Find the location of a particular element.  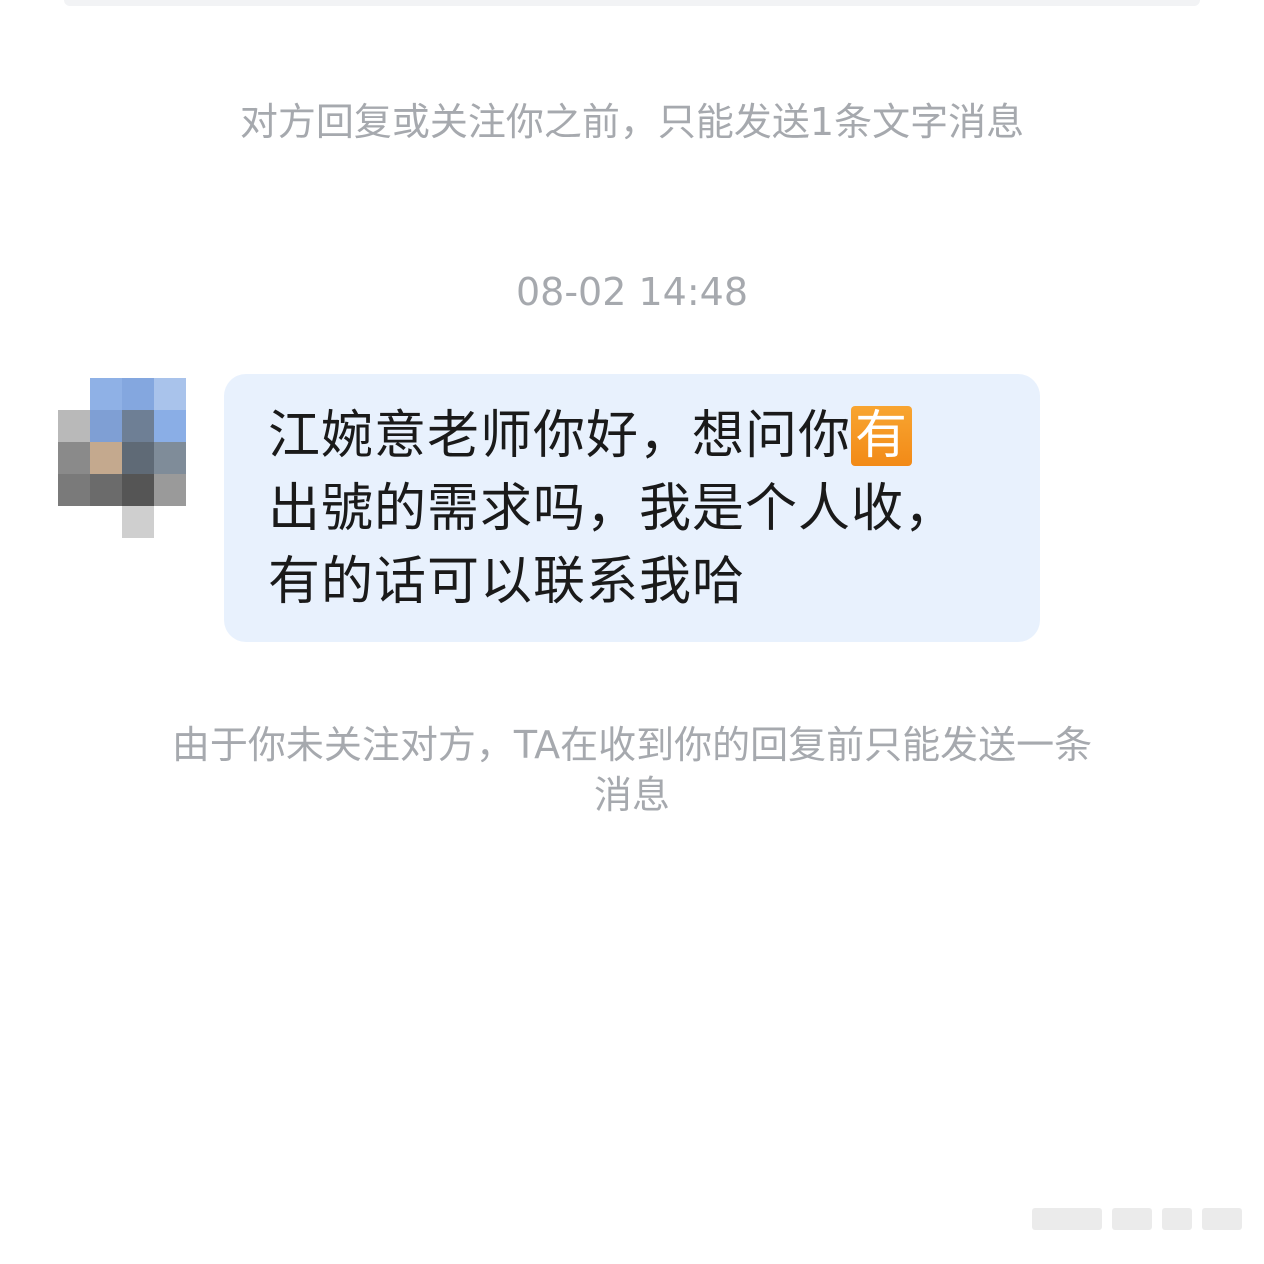

message-bubble: 江婉意老师你好，想问你有 出號的需求吗，我是个人收， 有的话可以联系我哈 is located at coordinates (632, 508).